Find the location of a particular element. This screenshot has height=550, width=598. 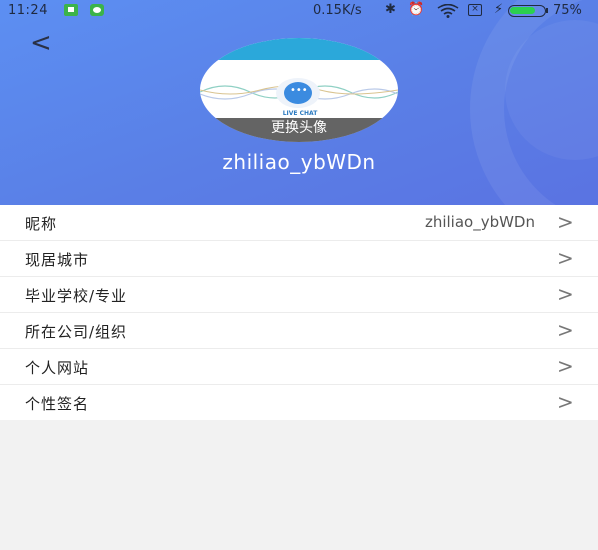

row-label: 所在公司/组织 is located at coordinates (76, 332).